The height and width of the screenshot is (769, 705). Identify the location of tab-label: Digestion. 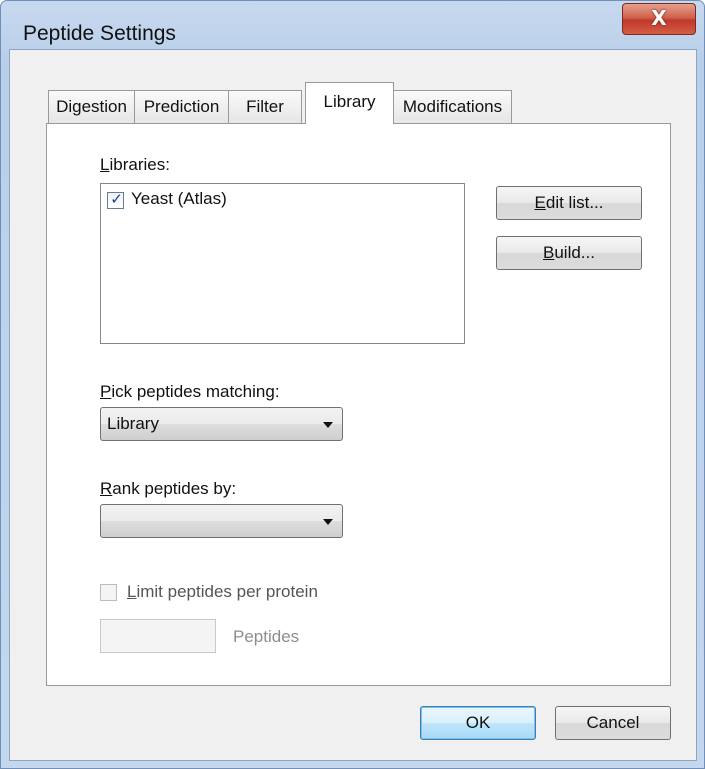
(91, 106).